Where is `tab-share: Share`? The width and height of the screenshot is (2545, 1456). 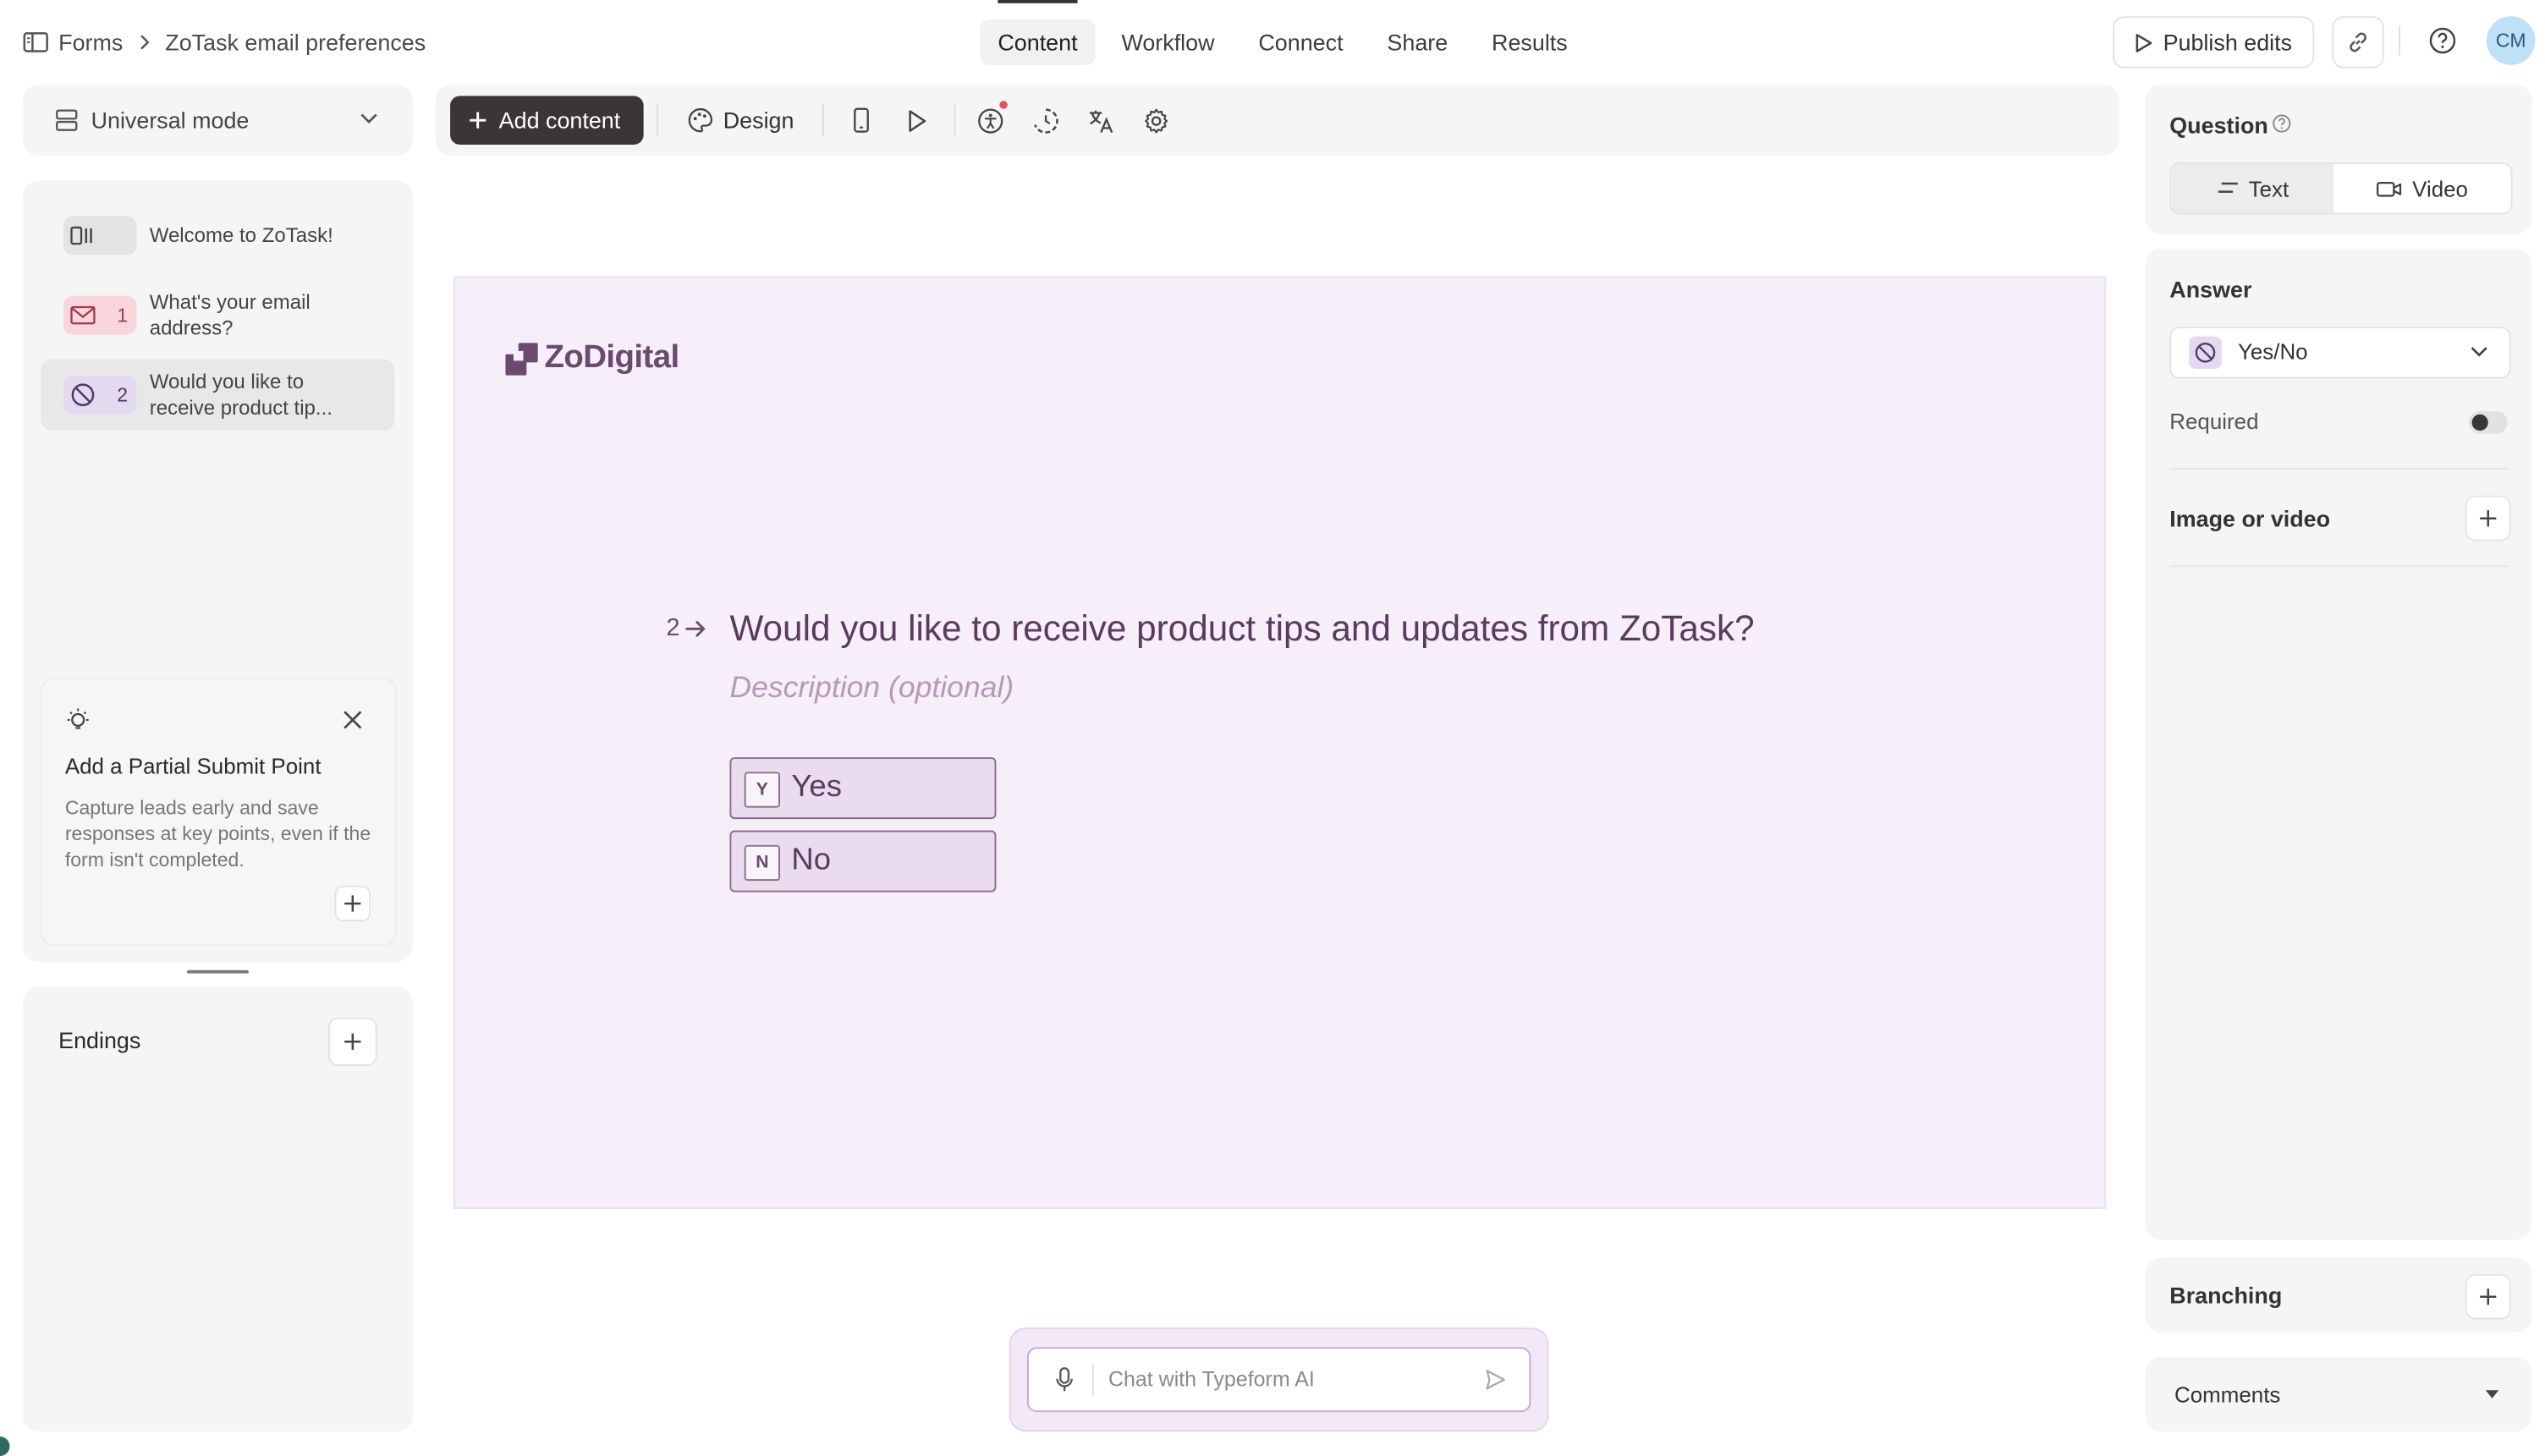 tab-share: Share is located at coordinates (1417, 42).